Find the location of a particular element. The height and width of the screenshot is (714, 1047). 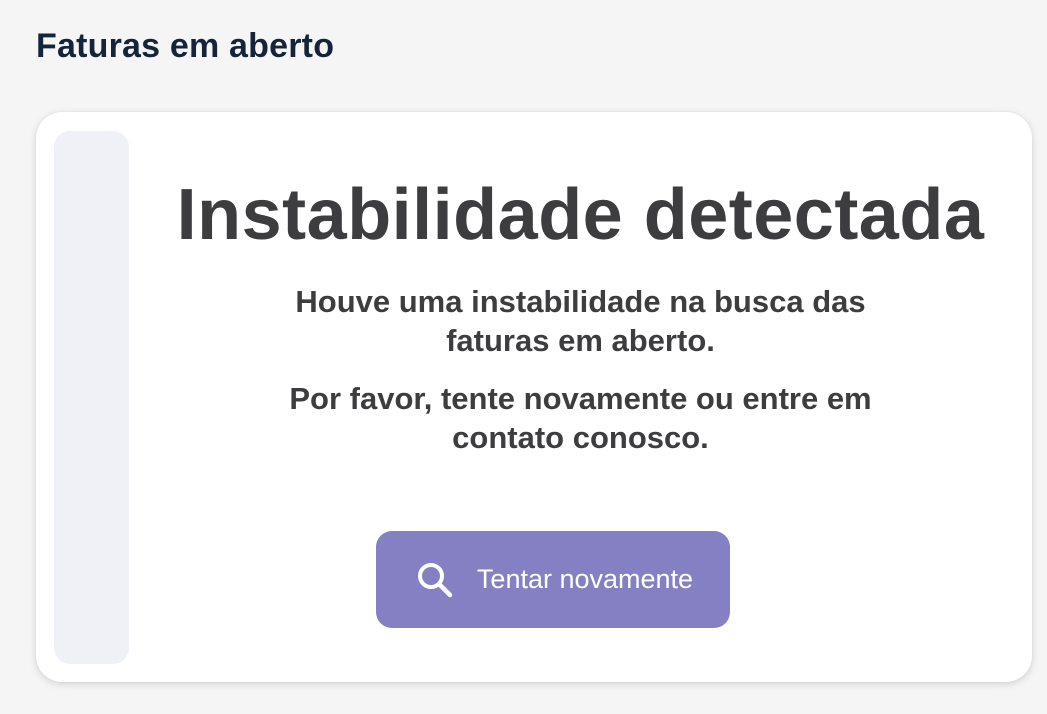

loading-placeholder-strip is located at coordinates (91, 397).